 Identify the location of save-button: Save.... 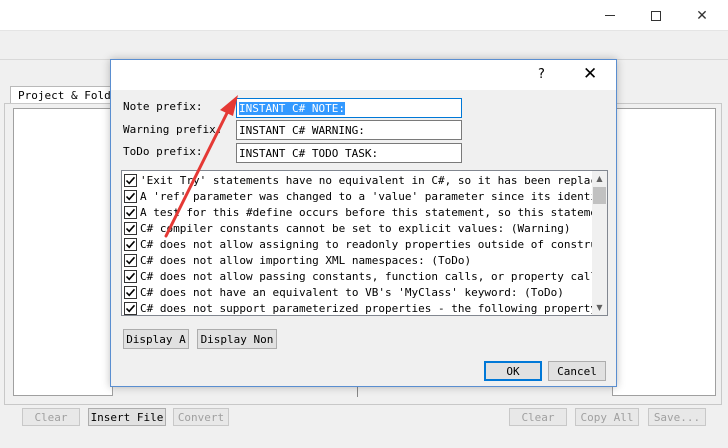
(677, 417).